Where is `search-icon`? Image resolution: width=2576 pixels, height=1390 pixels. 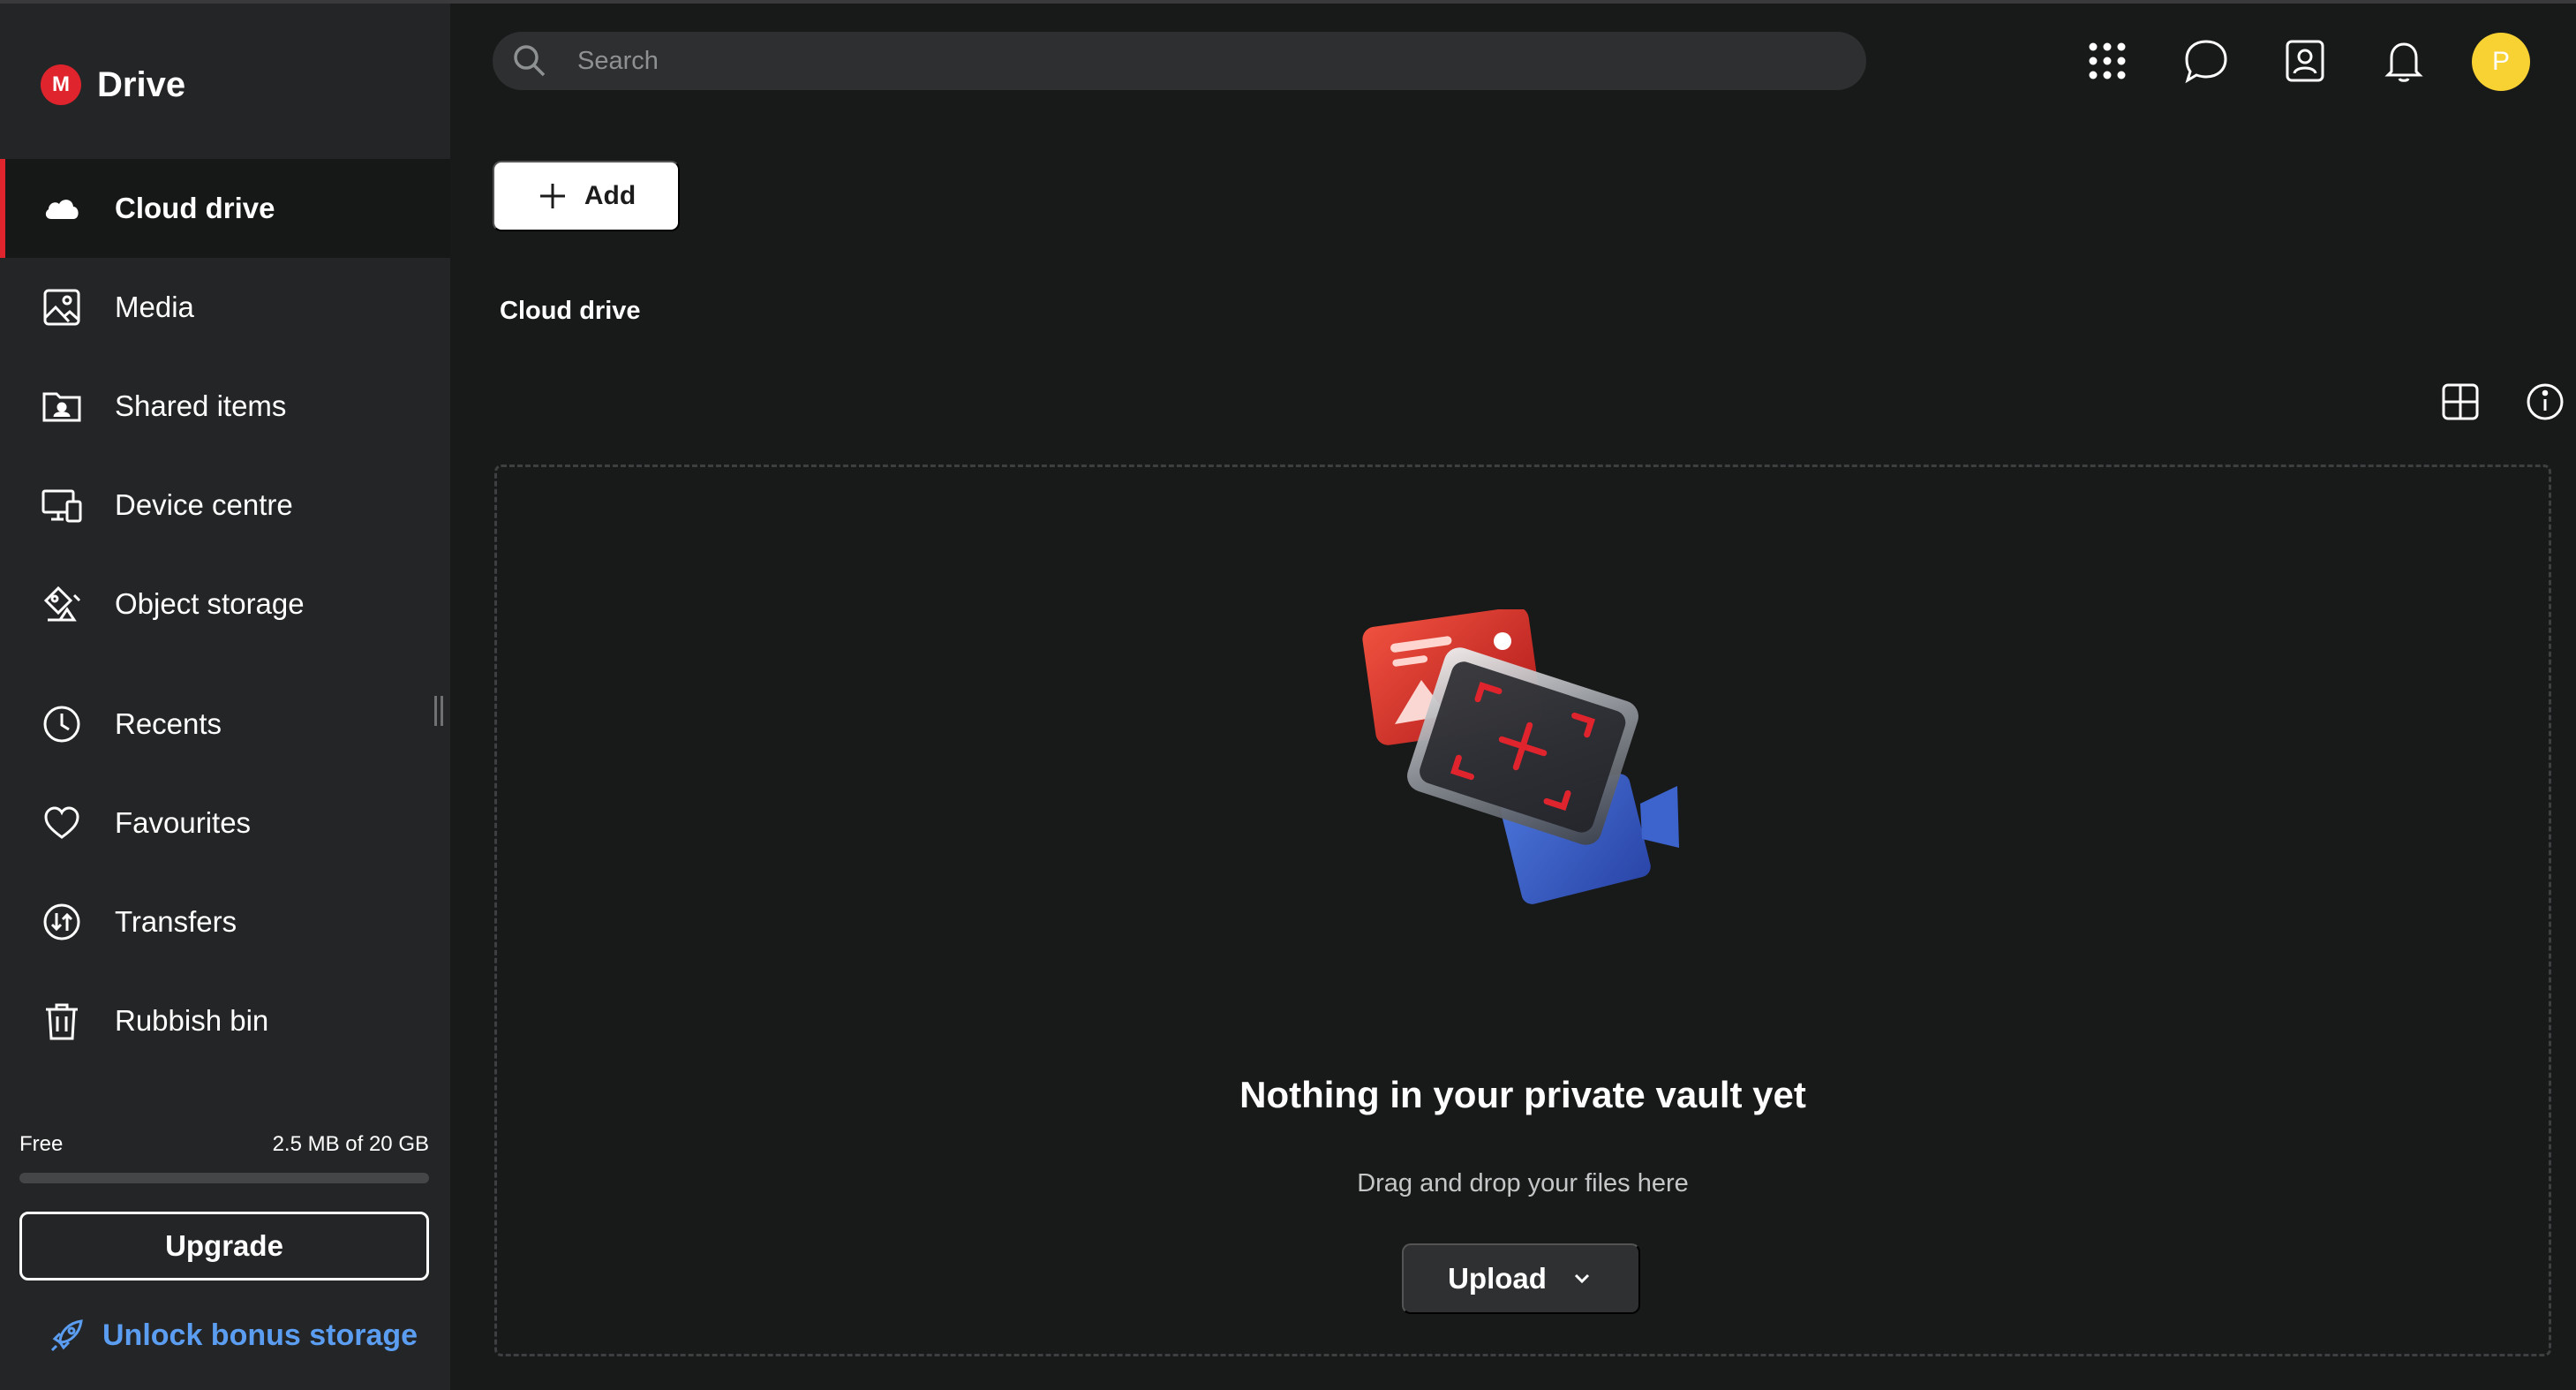 search-icon is located at coordinates (530, 61).